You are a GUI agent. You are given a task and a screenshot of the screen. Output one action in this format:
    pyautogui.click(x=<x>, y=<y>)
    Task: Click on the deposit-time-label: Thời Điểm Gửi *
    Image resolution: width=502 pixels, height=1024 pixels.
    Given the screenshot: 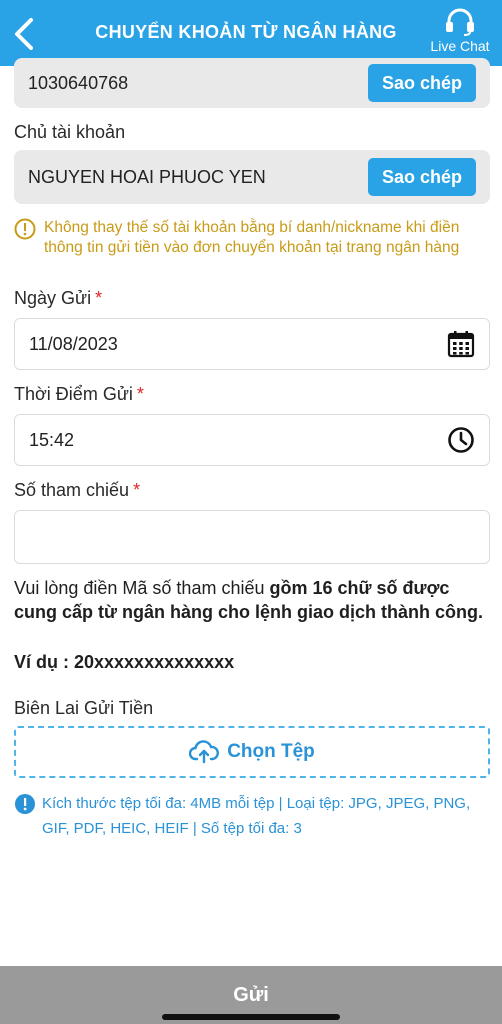 What is the action you would take?
    pyautogui.click(x=79, y=394)
    